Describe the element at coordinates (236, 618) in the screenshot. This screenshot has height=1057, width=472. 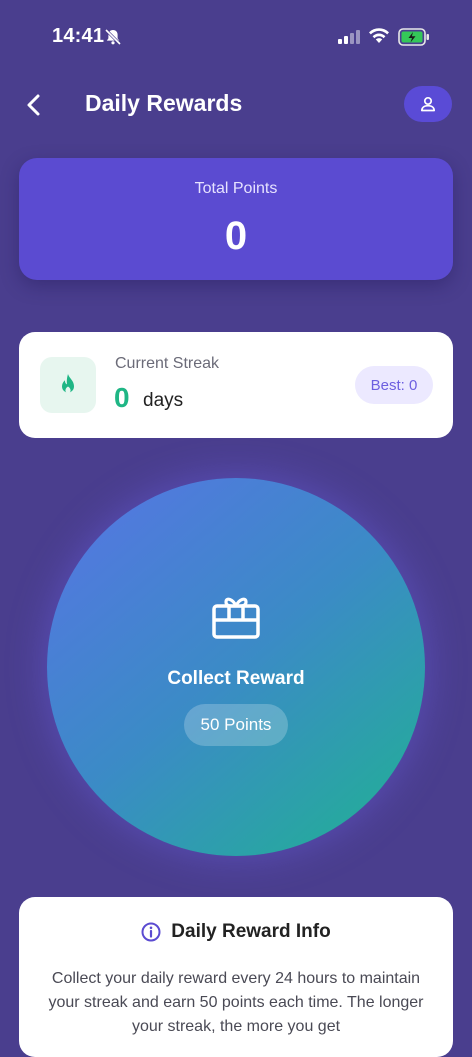
I see `gift-icon` at that location.